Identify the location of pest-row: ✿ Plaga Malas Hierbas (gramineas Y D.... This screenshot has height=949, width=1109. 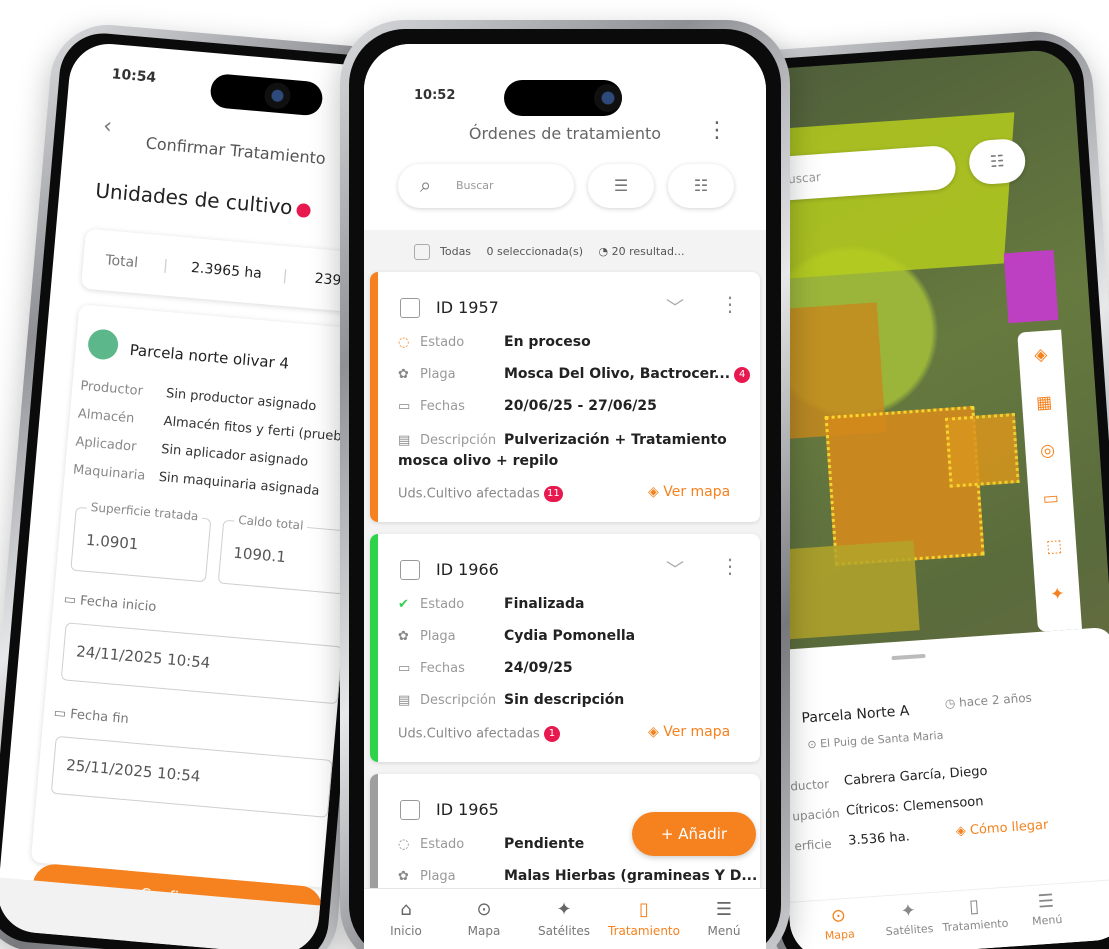
(578, 876).